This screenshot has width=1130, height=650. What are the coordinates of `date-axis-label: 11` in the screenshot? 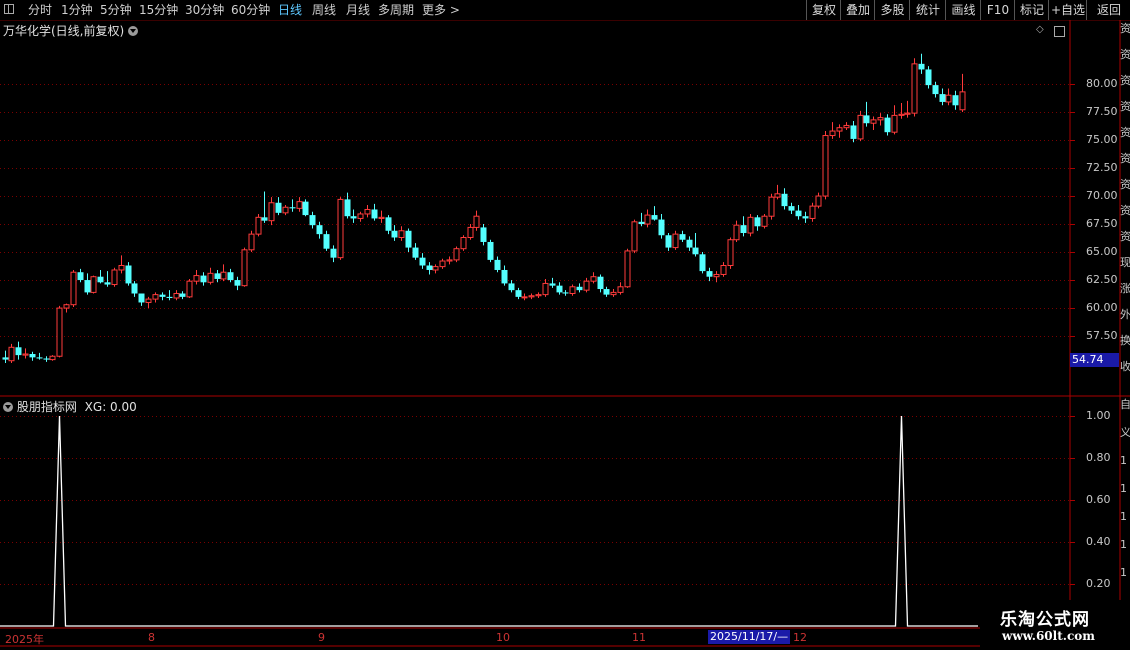 It's located at (639, 637).